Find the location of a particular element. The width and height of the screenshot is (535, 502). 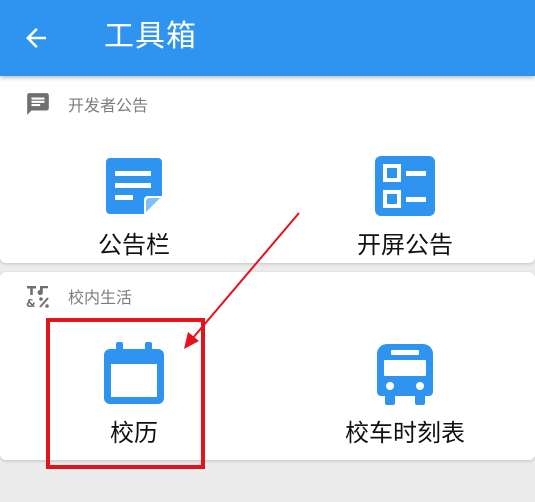

arrow-left-icon is located at coordinates (36, 38).